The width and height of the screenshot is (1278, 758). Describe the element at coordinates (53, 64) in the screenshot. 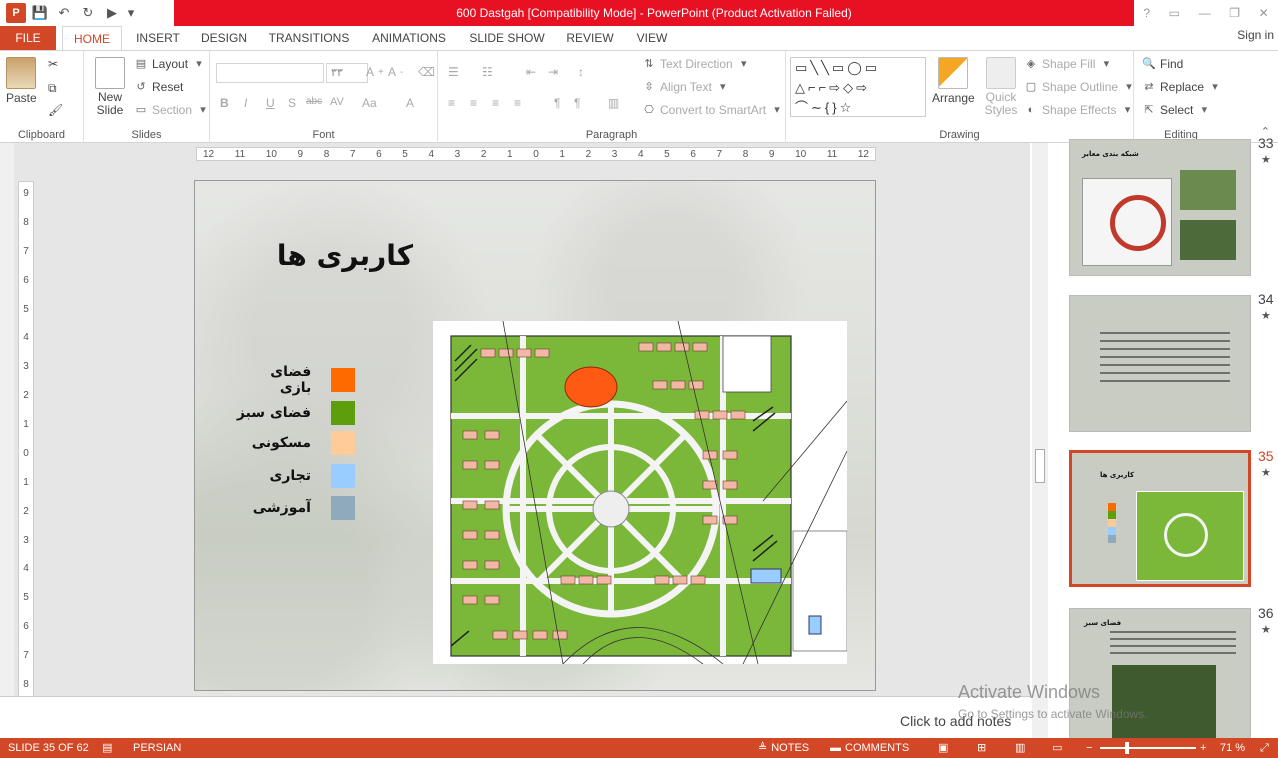

I see `cut-icon: ✂` at that location.